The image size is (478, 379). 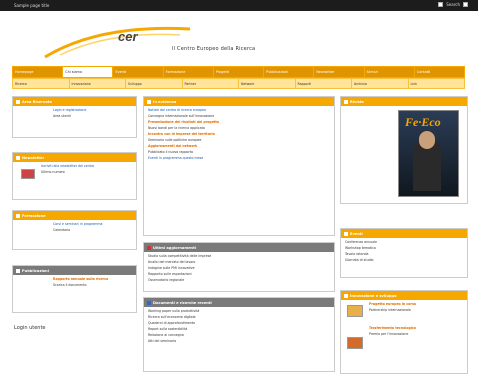 I want to click on checkbox-icon, so click(x=441, y=4).